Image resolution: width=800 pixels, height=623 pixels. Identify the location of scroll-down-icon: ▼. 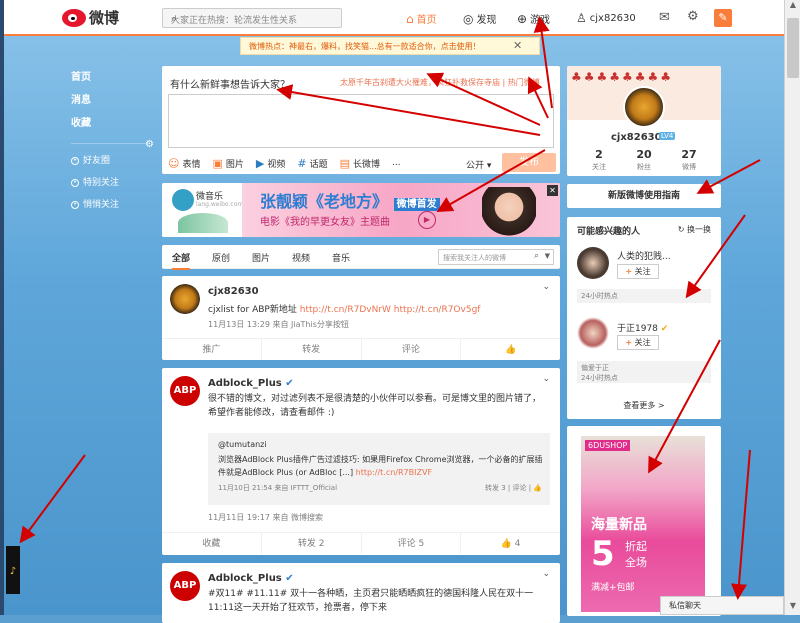
(793, 608).